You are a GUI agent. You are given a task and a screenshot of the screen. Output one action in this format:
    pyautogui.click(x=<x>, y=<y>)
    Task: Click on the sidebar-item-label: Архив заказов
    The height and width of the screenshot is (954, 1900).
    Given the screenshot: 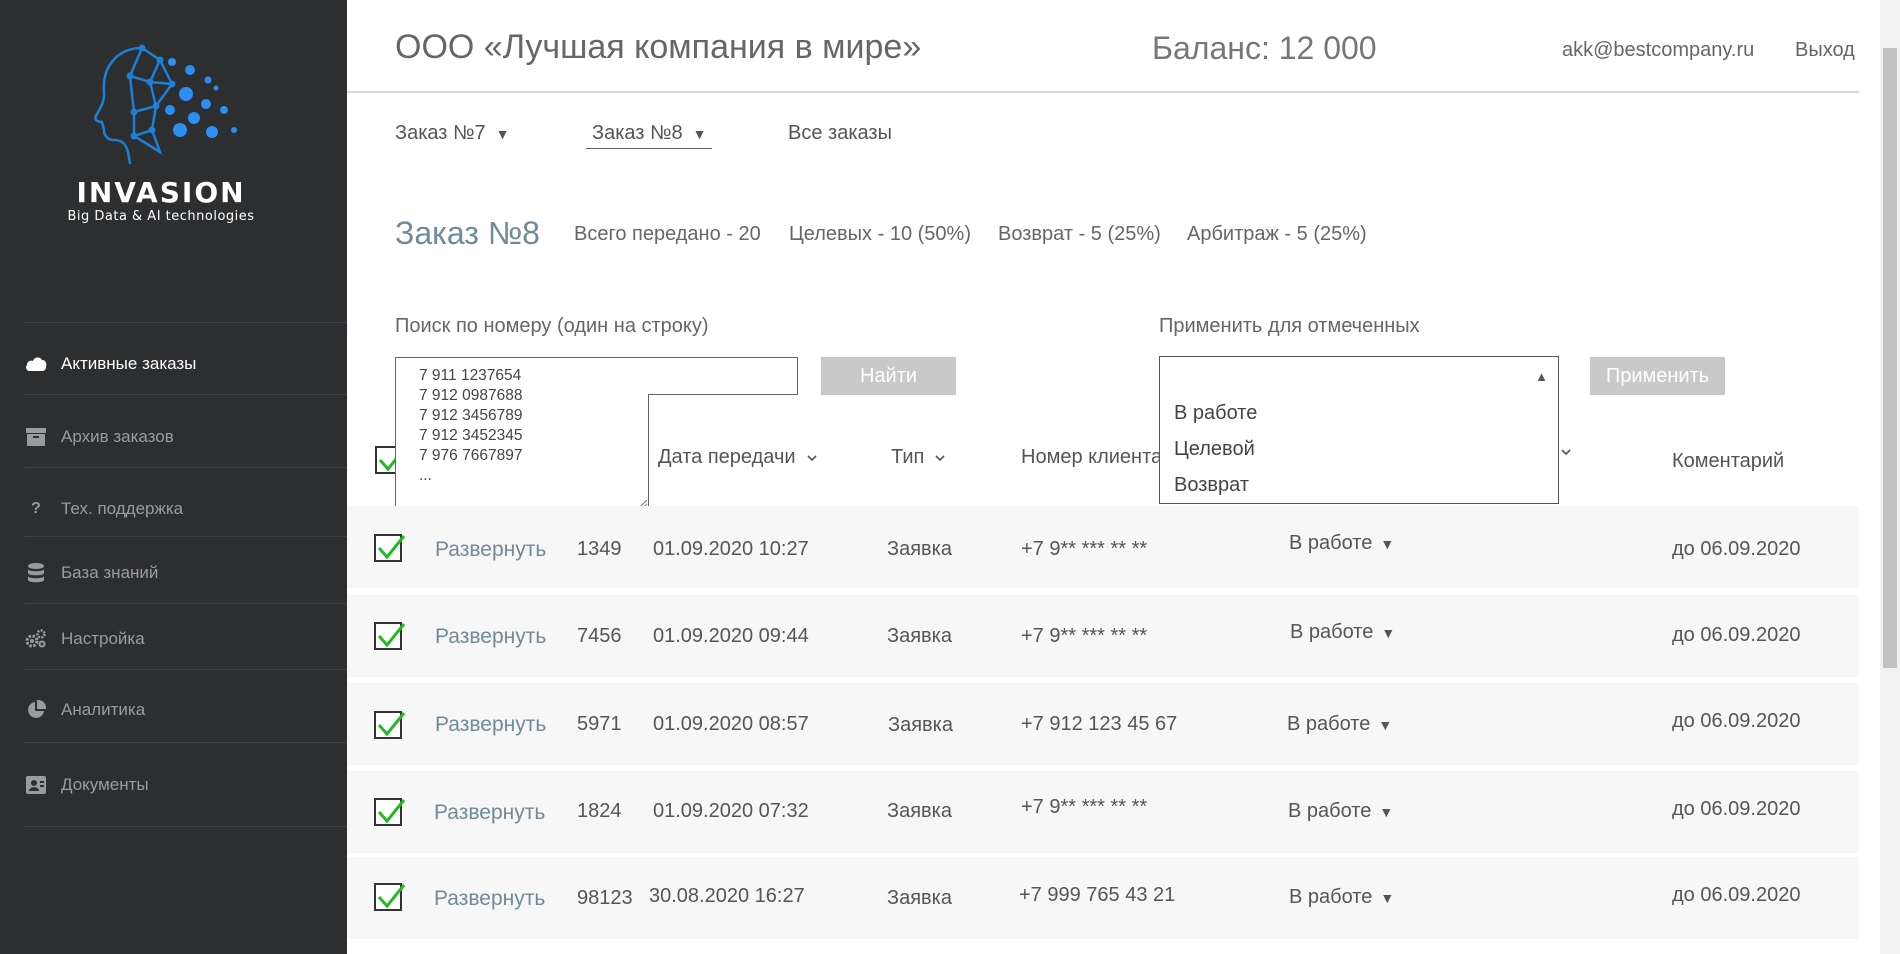 What is the action you would take?
    pyautogui.click(x=117, y=436)
    